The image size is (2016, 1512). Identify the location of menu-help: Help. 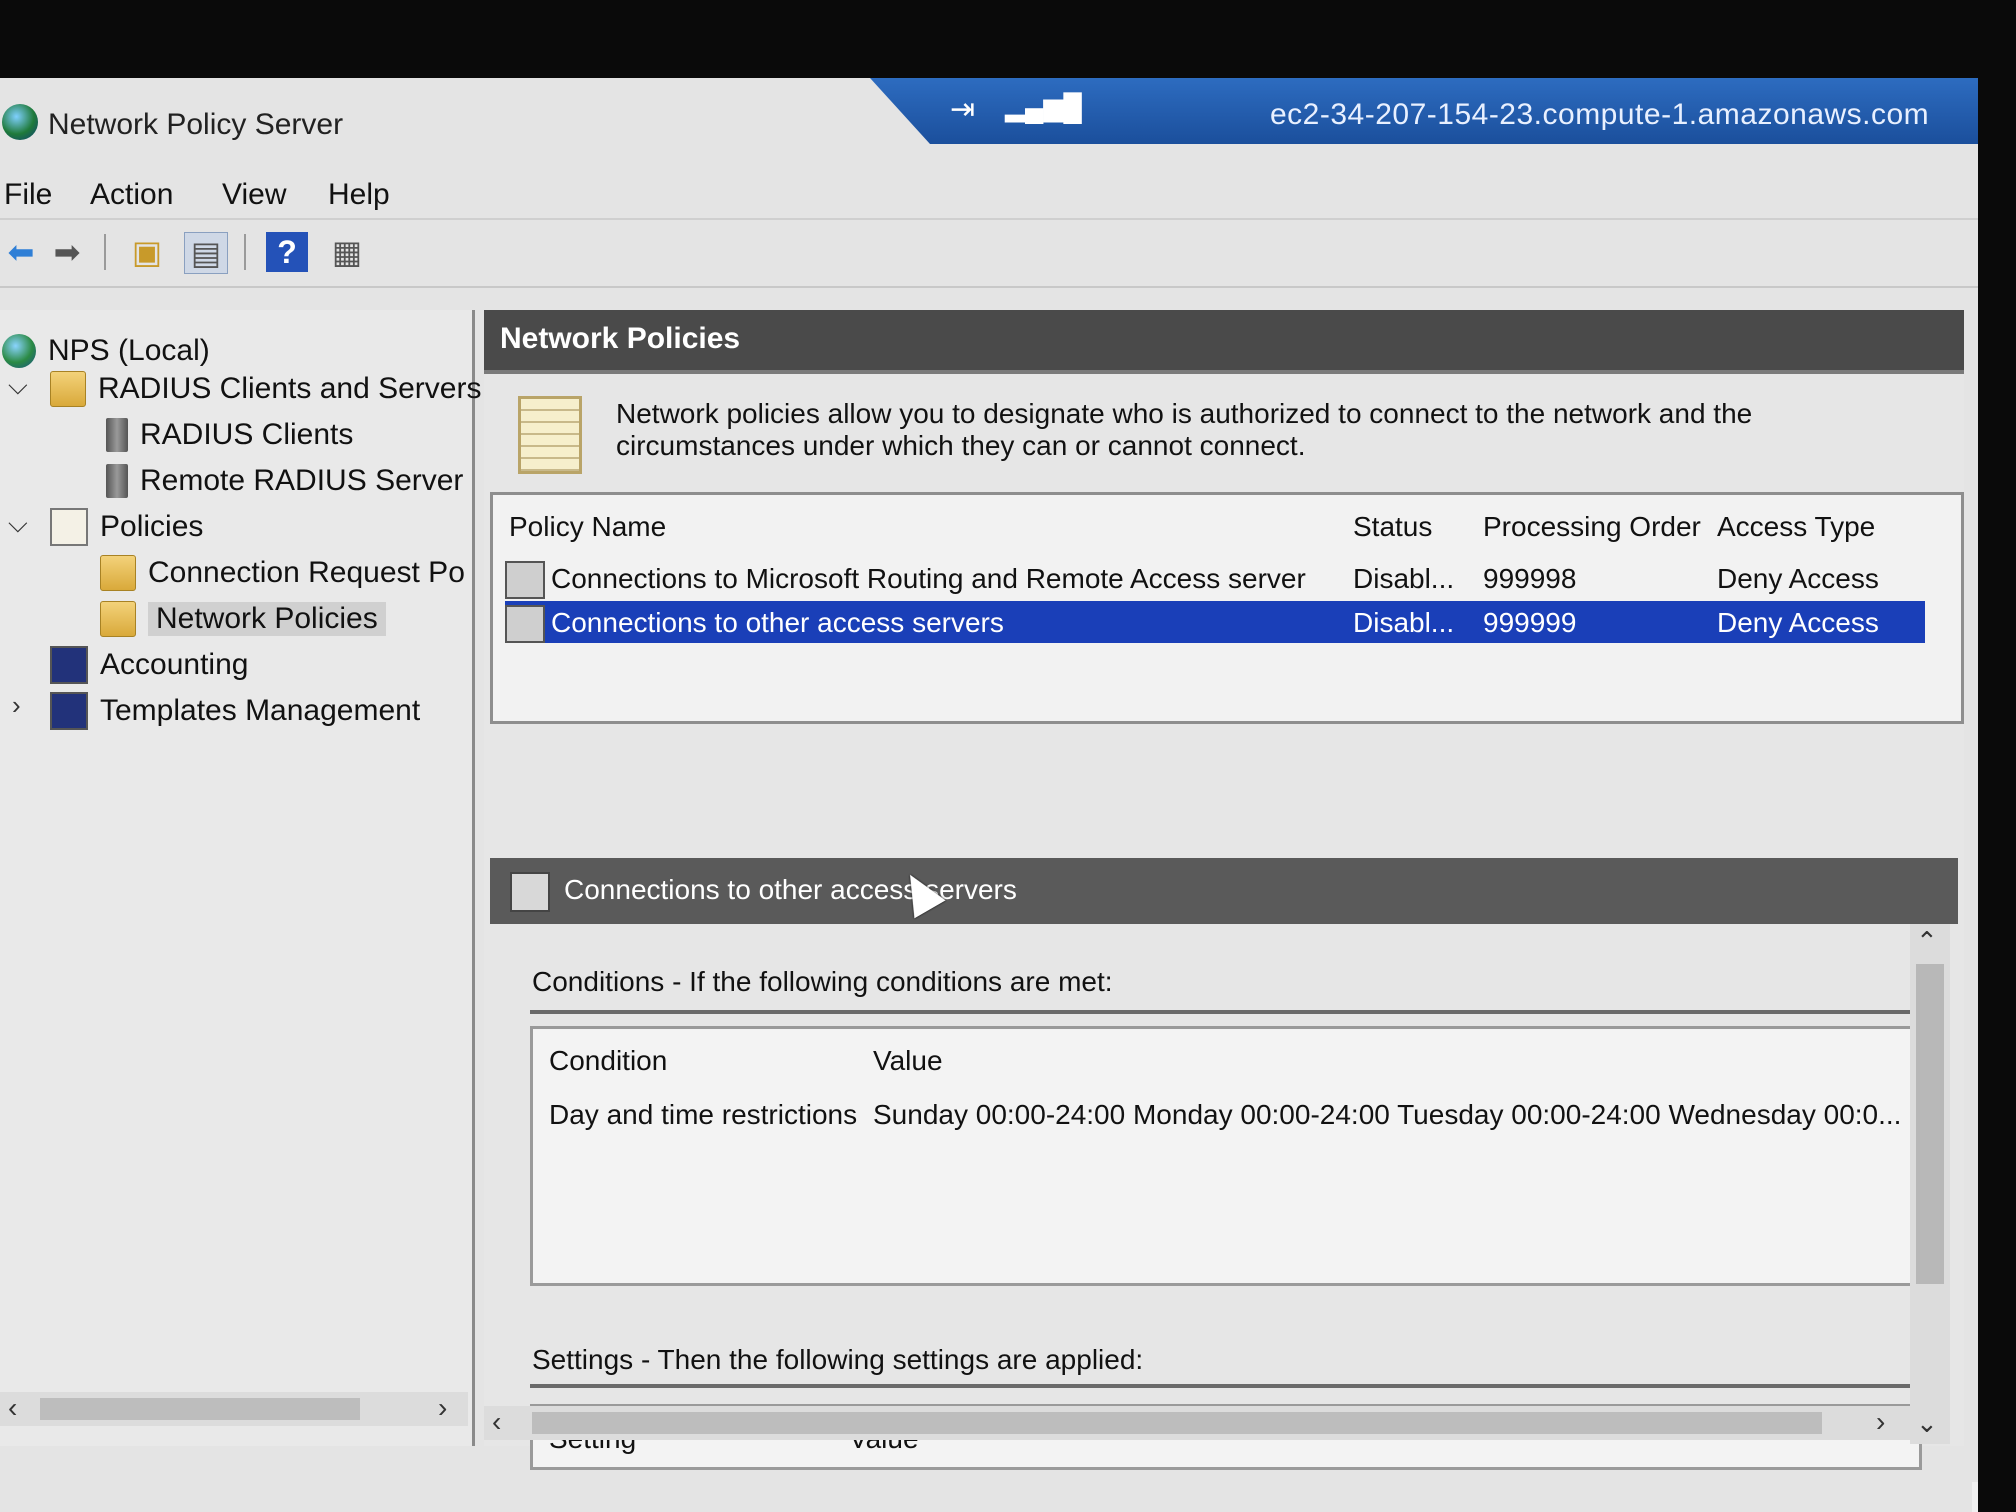
(359, 195).